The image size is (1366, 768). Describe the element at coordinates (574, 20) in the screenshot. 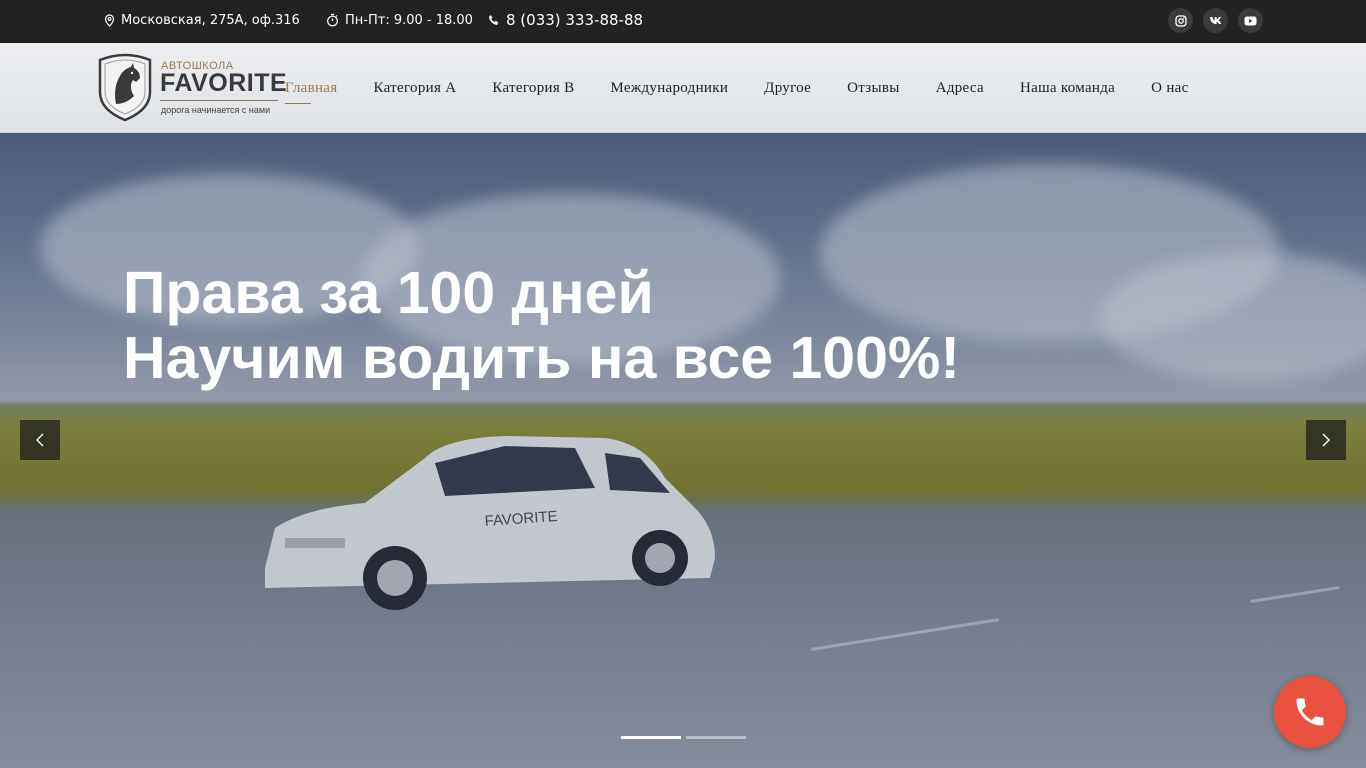

I see `phone-text: 8 (033) 333-88-88` at that location.